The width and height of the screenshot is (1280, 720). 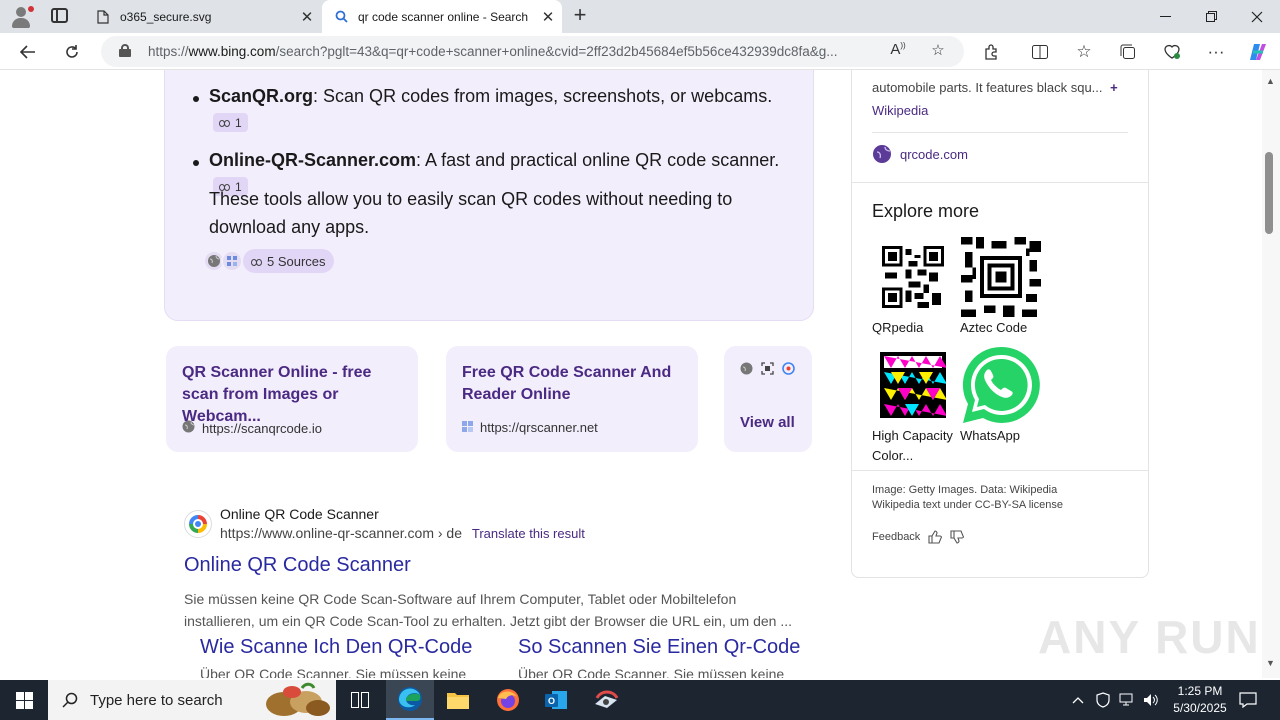 I want to click on taskbar-file-explorer, so click(x=458, y=700).